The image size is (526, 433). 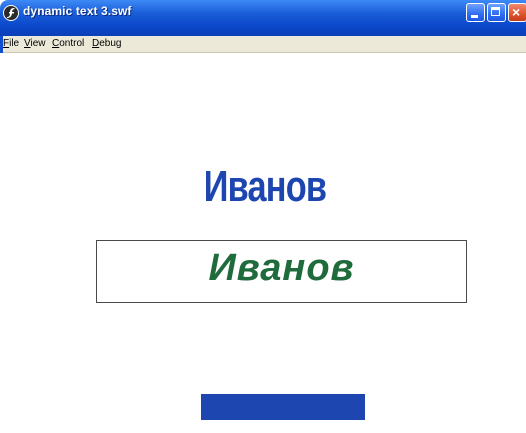 I want to click on menu-view: View, so click(x=35, y=43).